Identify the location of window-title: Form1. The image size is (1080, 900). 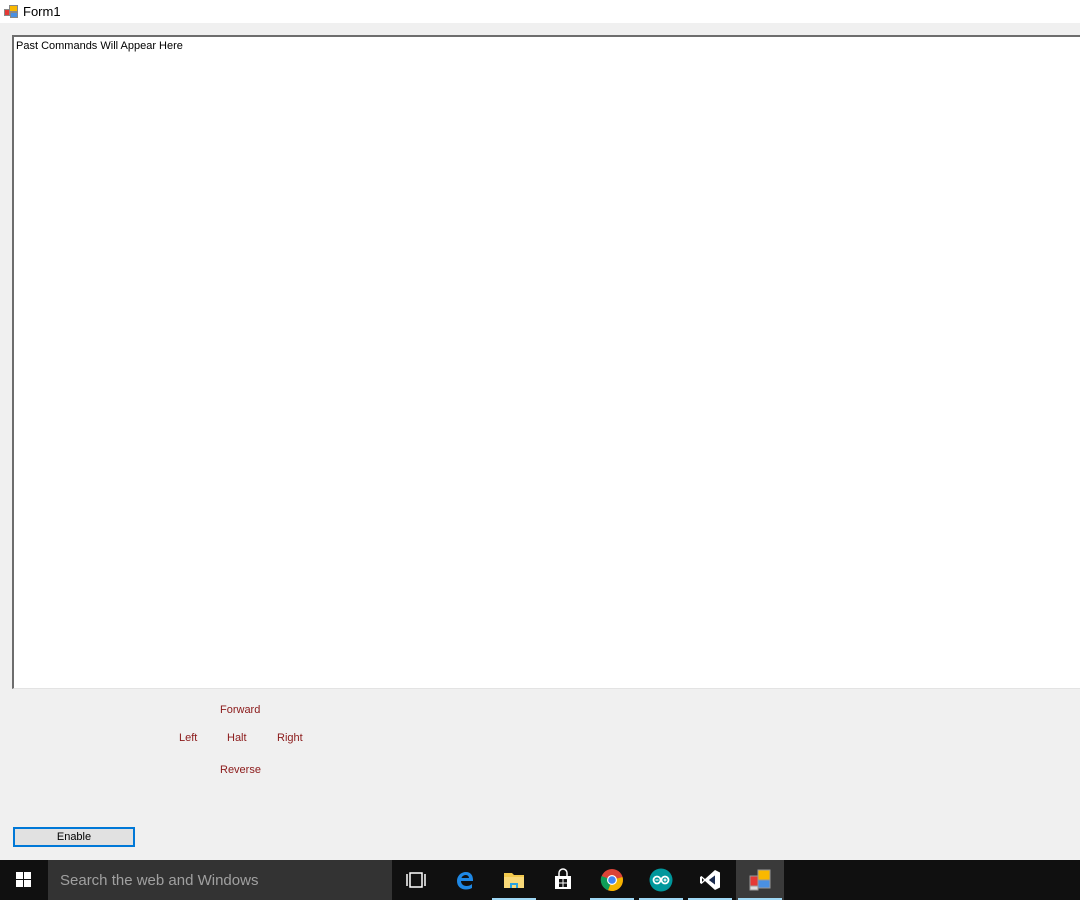
(42, 11).